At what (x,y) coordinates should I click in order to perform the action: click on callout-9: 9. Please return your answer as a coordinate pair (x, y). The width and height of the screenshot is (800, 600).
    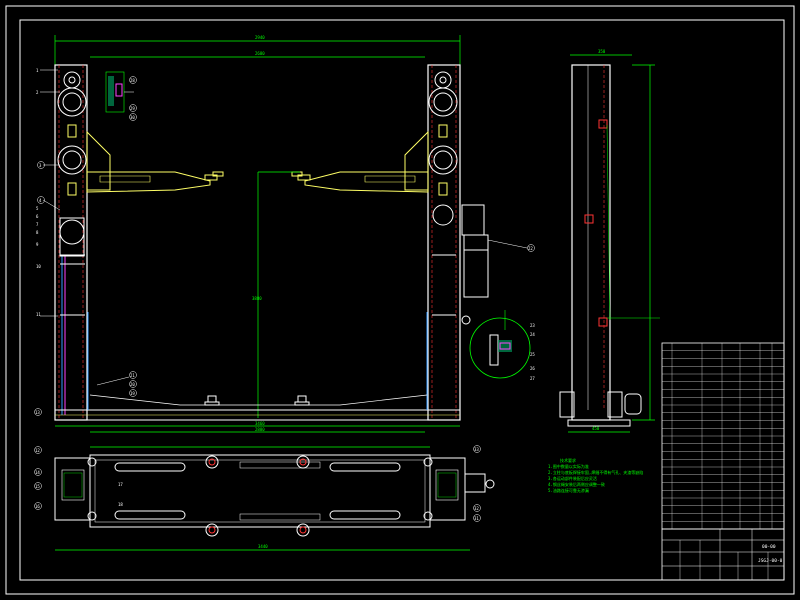
    Looking at the image, I should click on (37, 244).